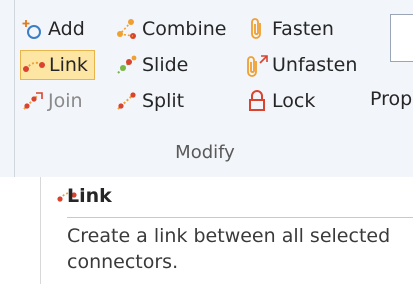 This screenshot has width=413, height=284. Describe the element at coordinates (68, 65) in the screenshot. I see `link-label: Link` at that location.